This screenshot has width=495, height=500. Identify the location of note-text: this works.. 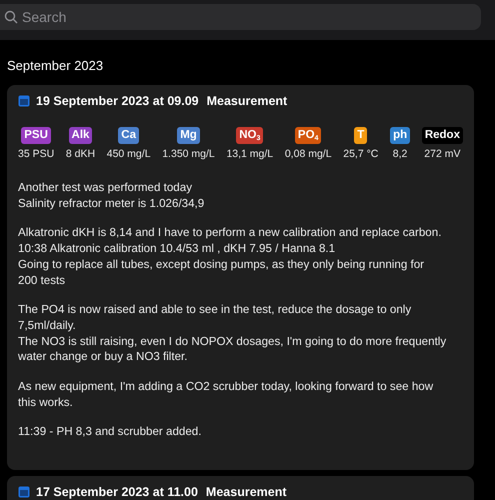
(46, 402).